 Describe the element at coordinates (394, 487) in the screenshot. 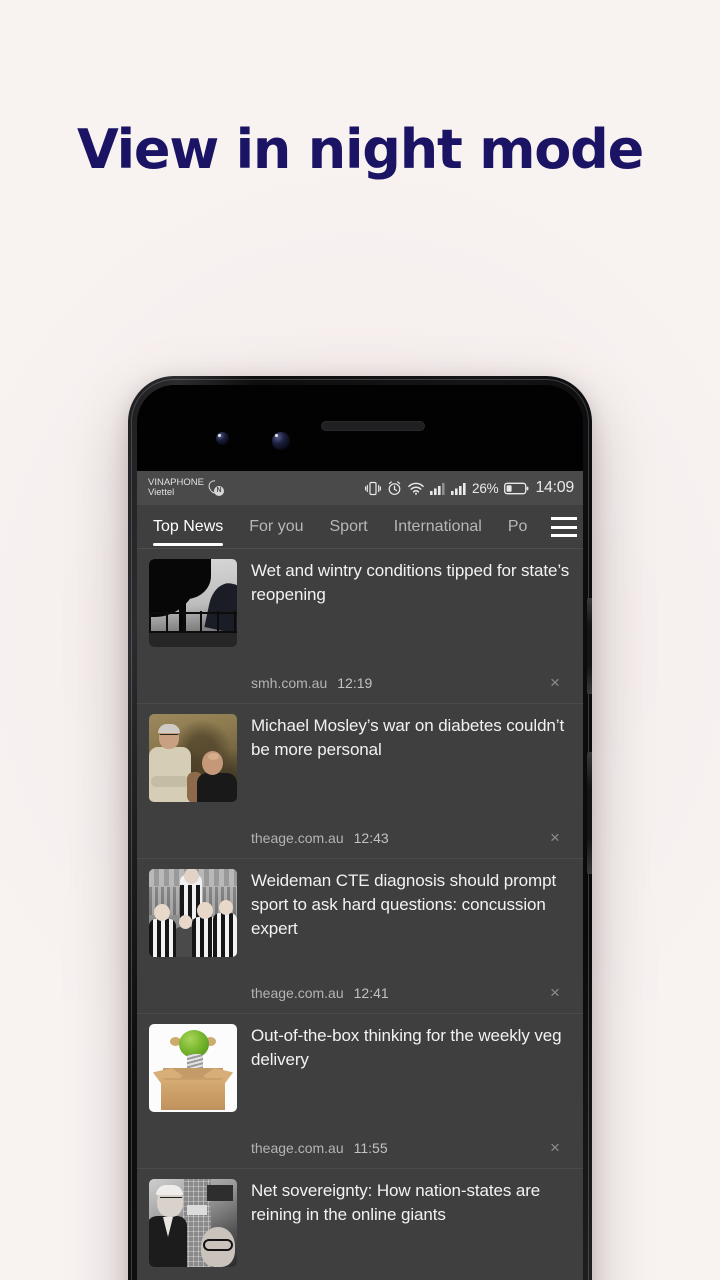

I see `alarm-icon` at that location.